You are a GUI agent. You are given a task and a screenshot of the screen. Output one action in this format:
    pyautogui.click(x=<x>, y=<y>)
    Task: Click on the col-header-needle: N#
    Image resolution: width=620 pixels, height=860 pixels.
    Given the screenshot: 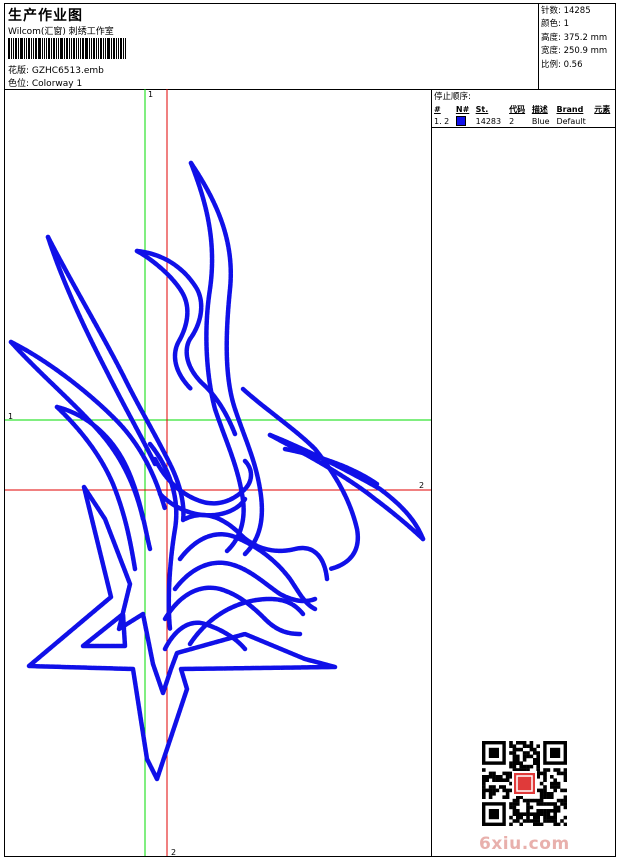 What is the action you would take?
    pyautogui.click(x=462, y=109)
    